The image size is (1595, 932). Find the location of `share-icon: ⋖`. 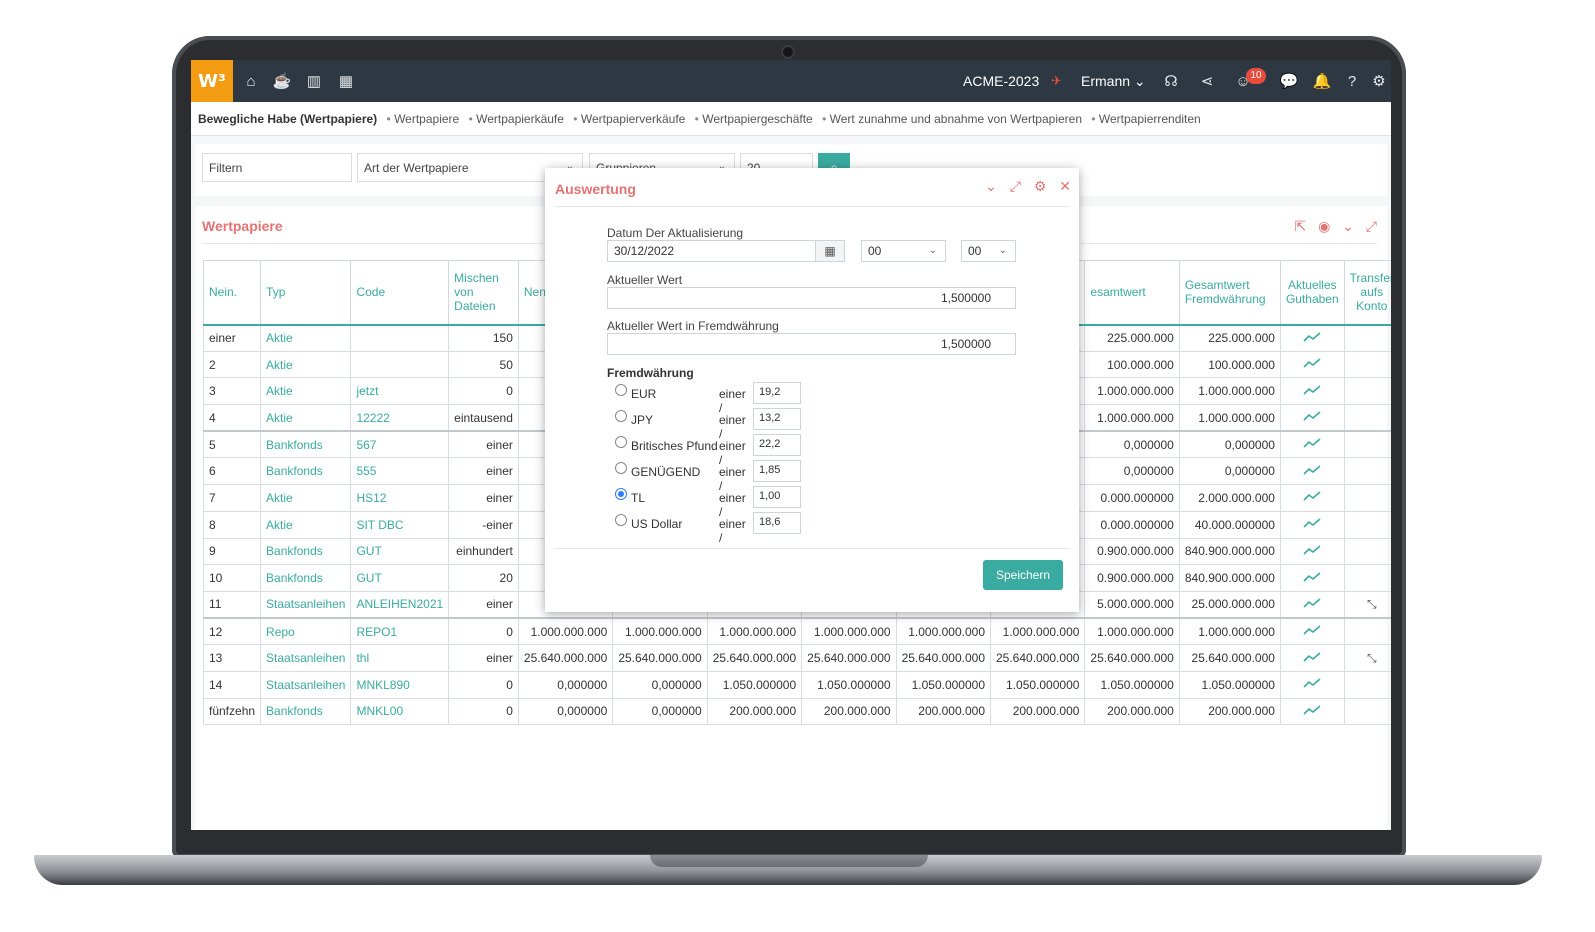

share-icon: ⋖ is located at coordinates (1207, 81).